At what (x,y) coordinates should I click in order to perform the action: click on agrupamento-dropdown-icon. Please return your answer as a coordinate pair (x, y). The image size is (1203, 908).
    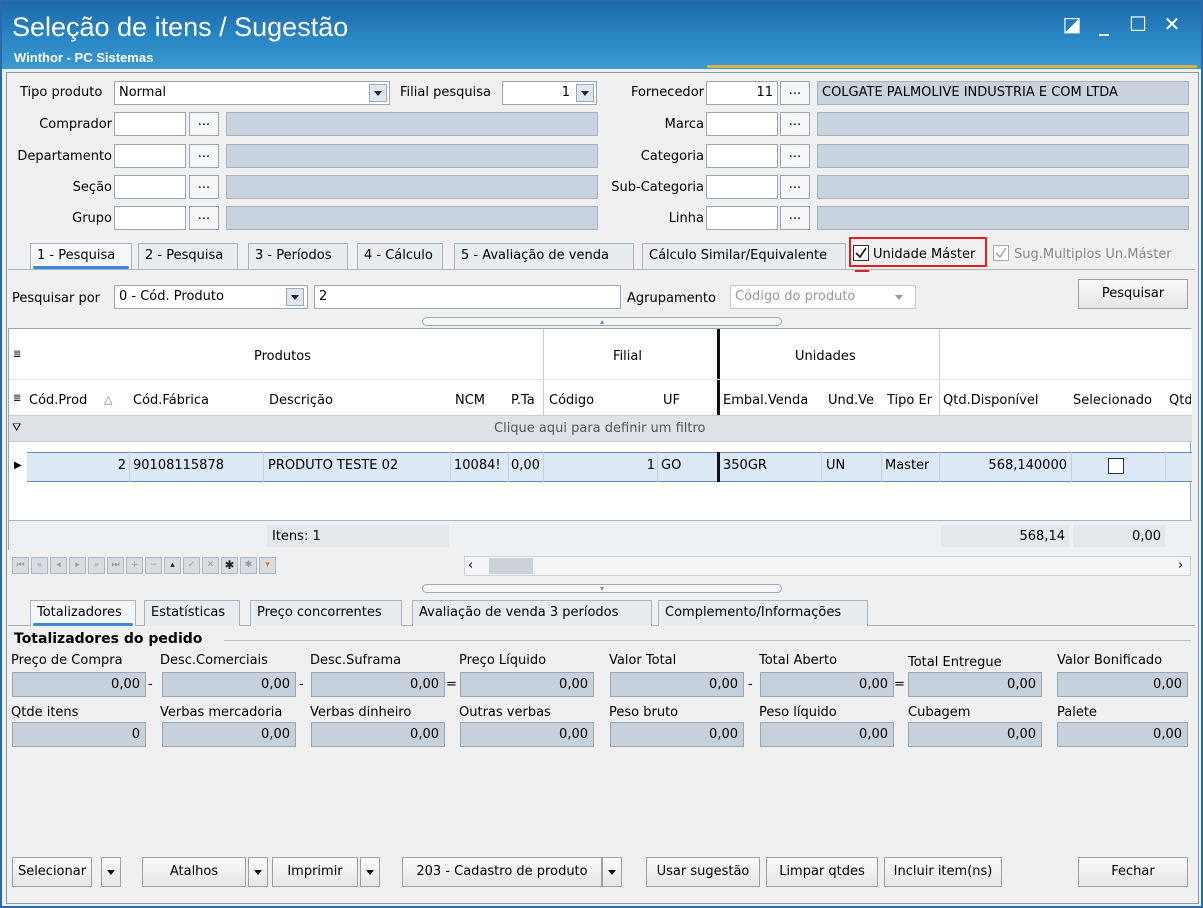
    Looking at the image, I should click on (899, 297).